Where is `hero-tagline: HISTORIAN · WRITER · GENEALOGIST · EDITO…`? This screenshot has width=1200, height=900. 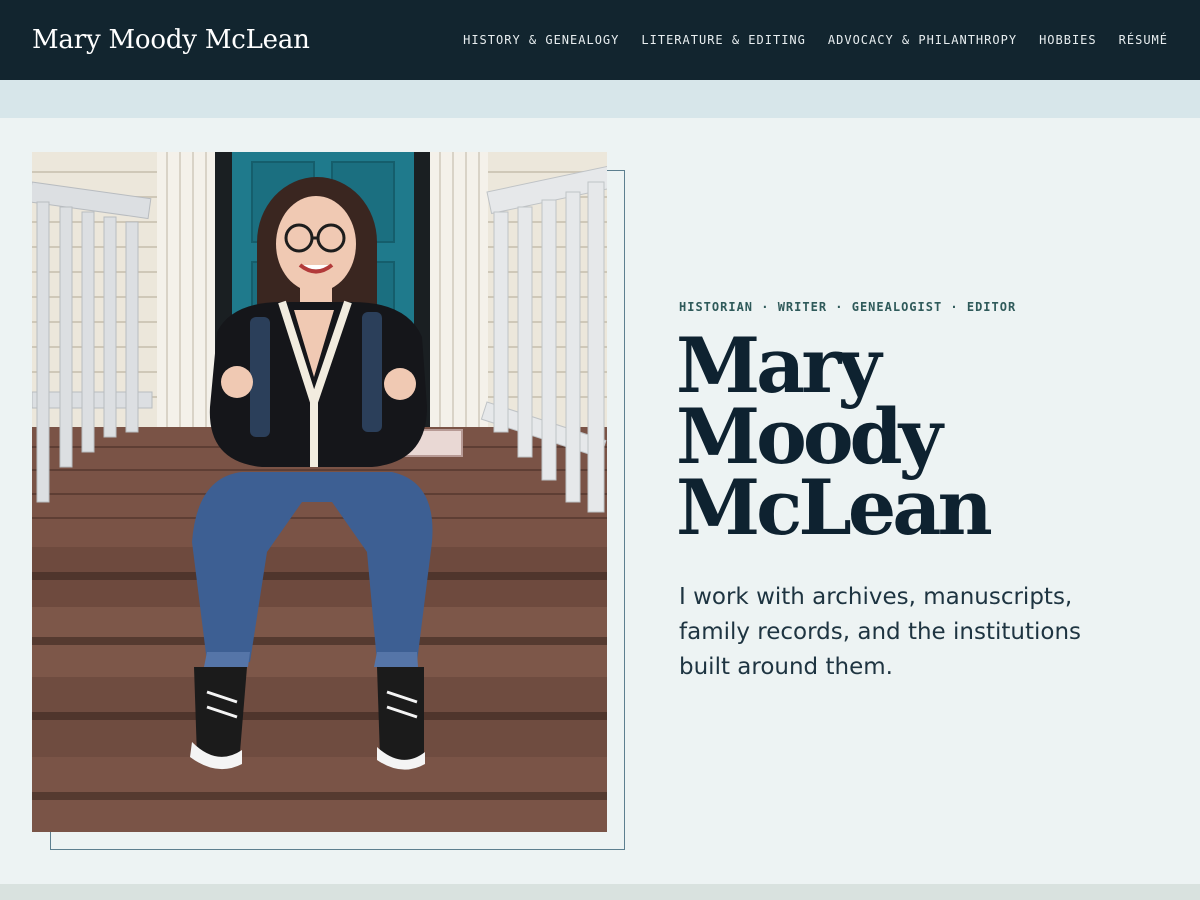 hero-tagline: HISTORIAN · WRITER · GENEALOGIST · EDITO… is located at coordinates (848, 307).